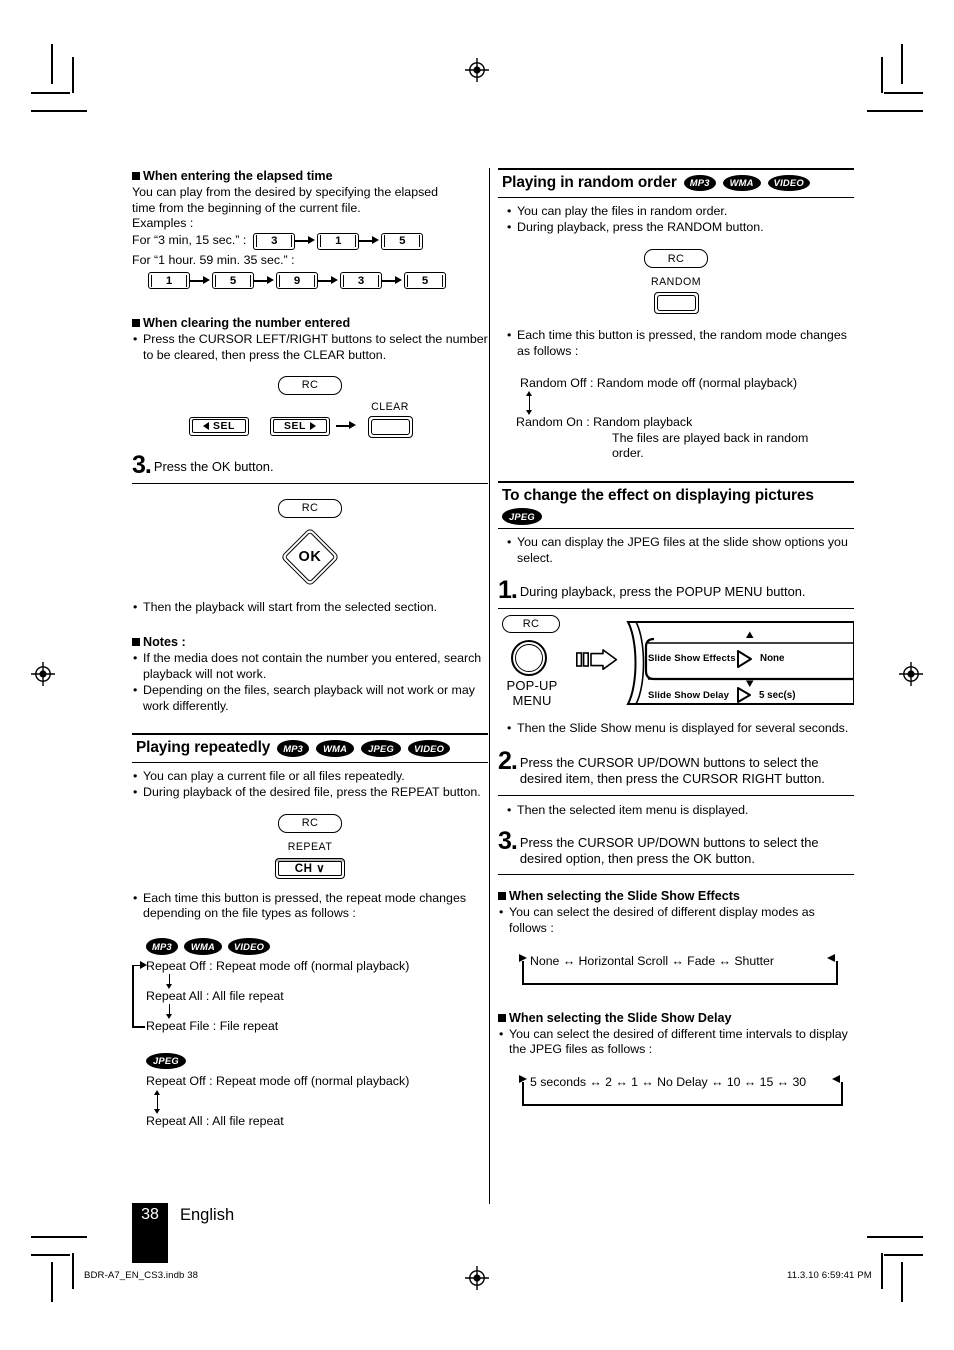  What do you see at coordinates (249, 946) in the screenshot?
I see `badge-video: VIDEO` at bounding box center [249, 946].